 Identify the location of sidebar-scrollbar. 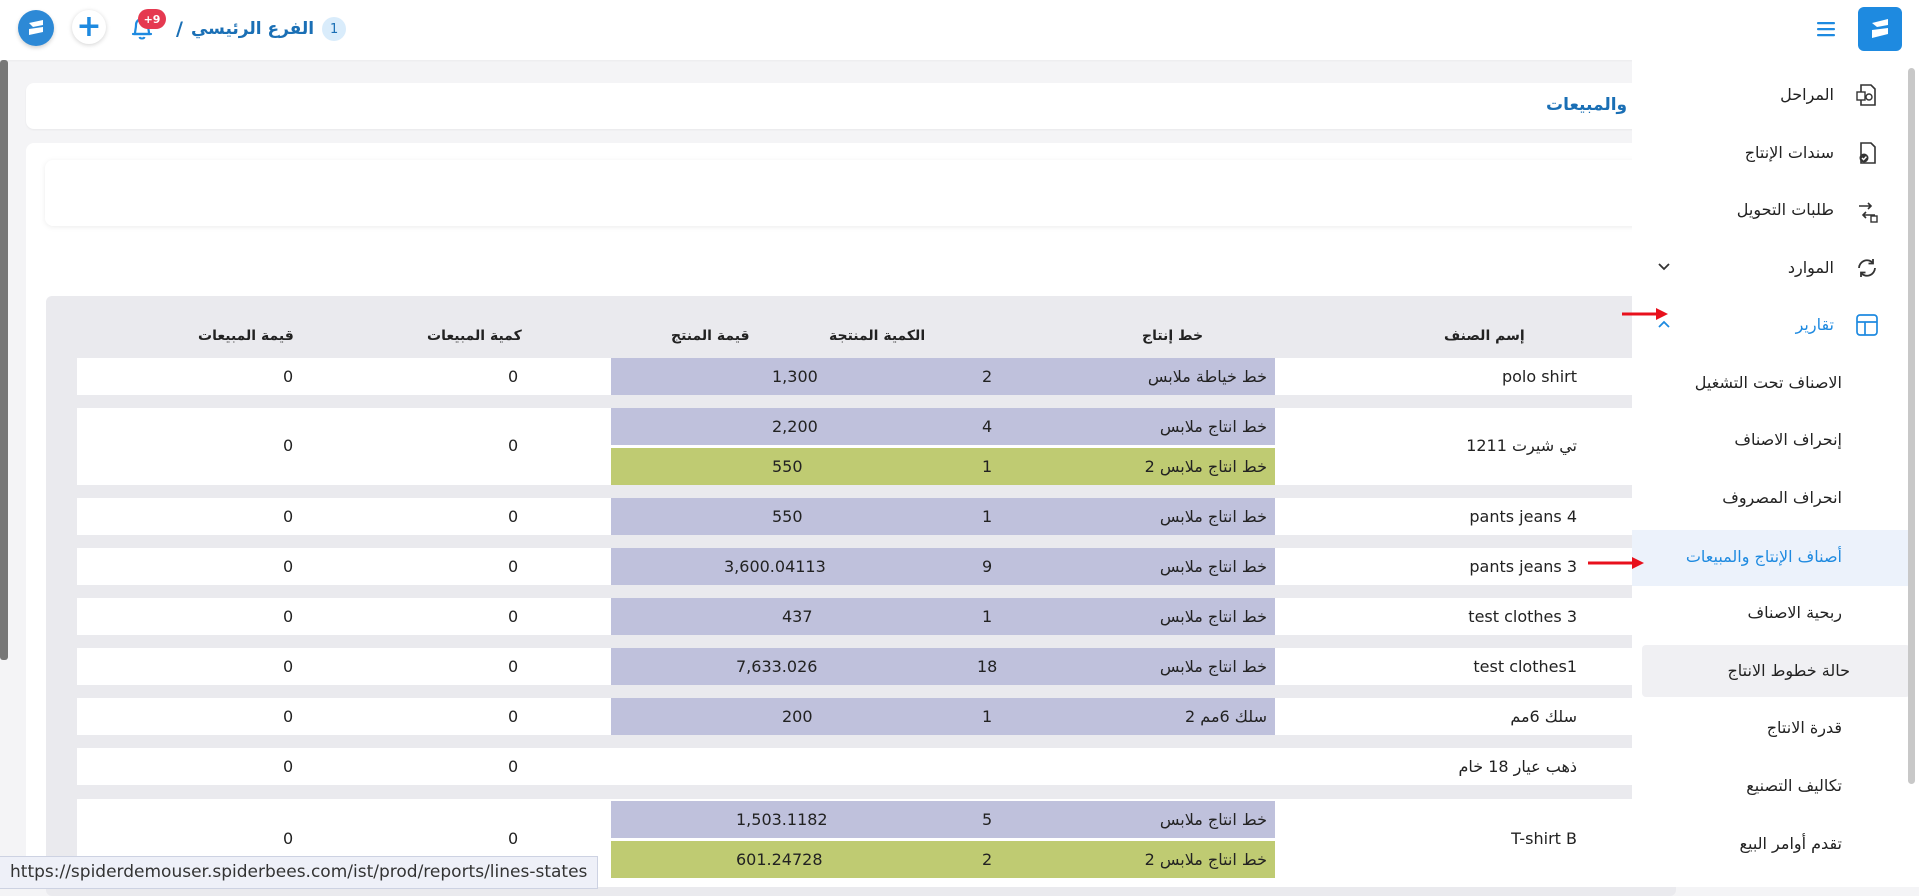
(1911, 426).